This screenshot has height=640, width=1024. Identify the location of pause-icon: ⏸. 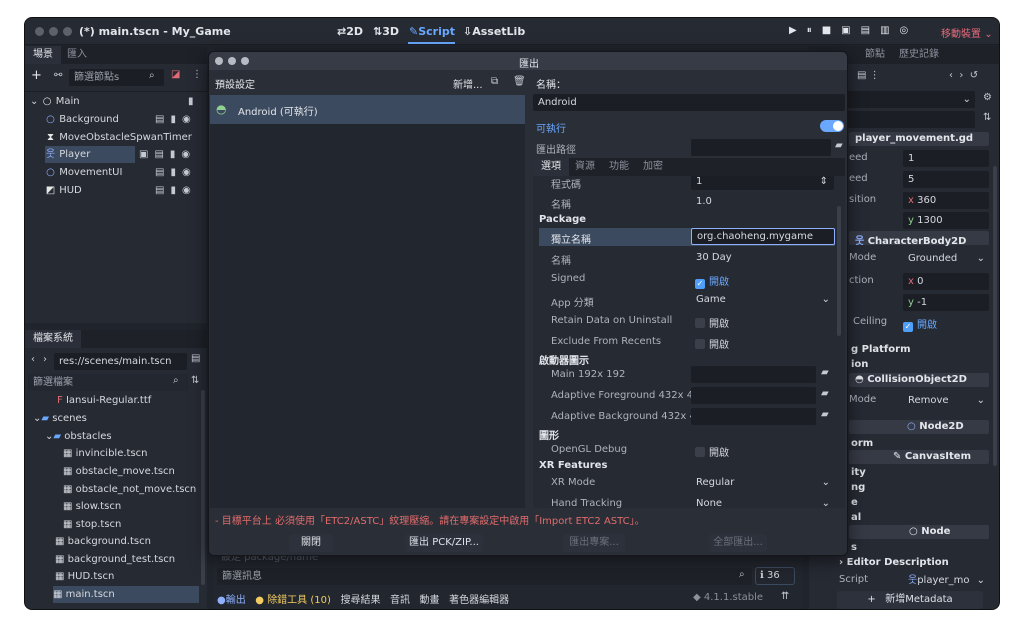
(814, 30).